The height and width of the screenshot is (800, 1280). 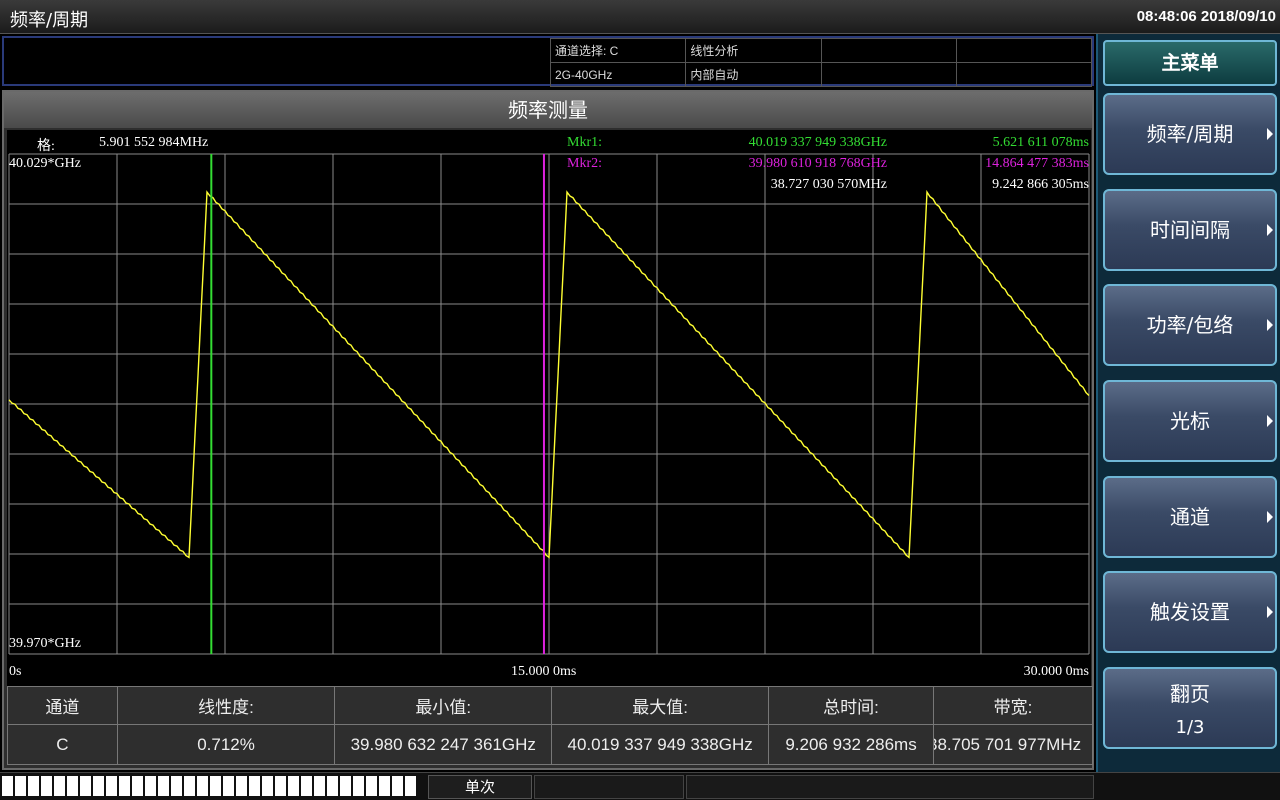 I want to click on marker1-frequency: 40.019 337 949 338GHz, so click(x=817, y=142).